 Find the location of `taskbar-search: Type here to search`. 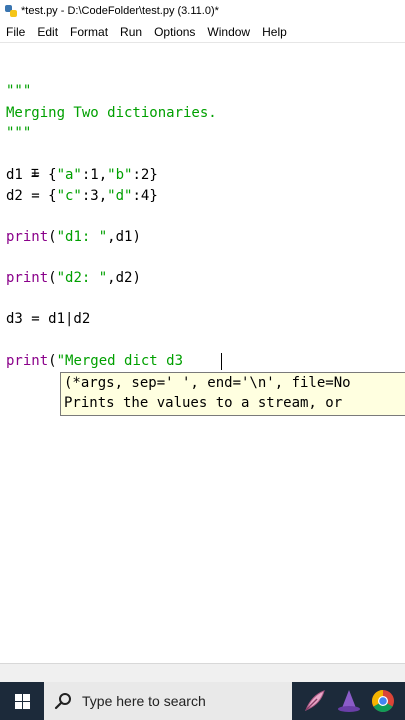

taskbar-search: Type here to search is located at coordinates (168, 701).